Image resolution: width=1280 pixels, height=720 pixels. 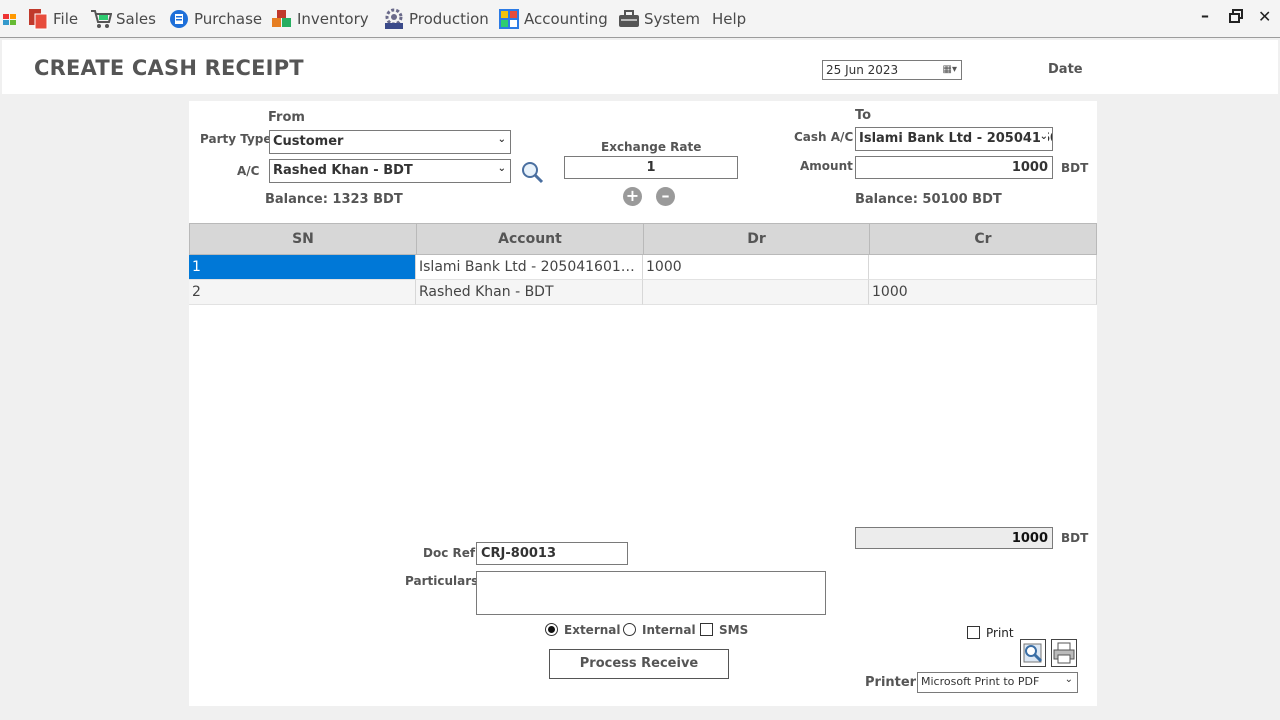 What do you see at coordinates (52, 19) in the screenshot?
I see `menu-file: File` at bounding box center [52, 19].